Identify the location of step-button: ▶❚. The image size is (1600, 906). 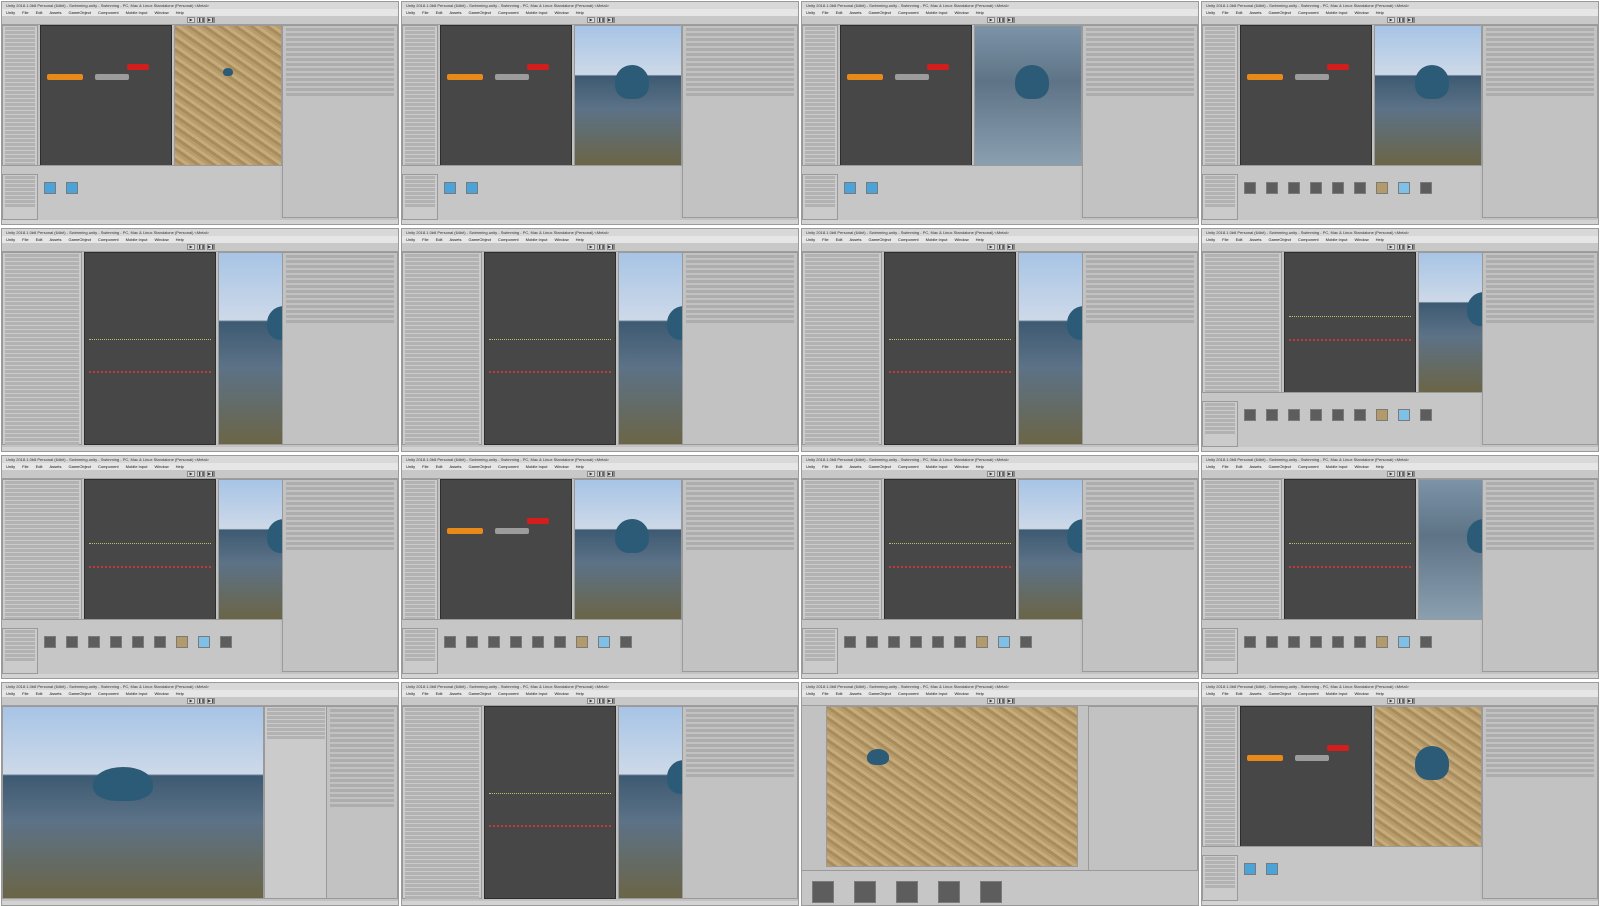
(1411, 20).